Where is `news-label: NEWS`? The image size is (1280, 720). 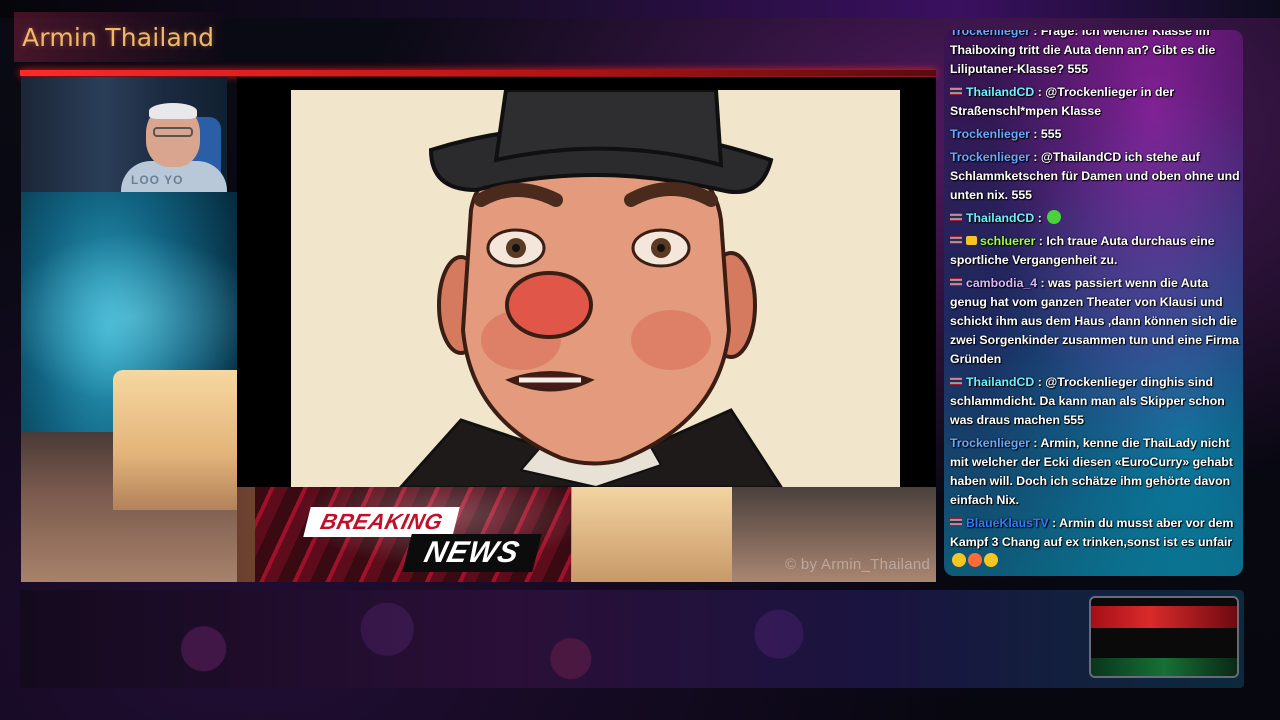 news-label: NEWS is located at coordinates (472, 553).